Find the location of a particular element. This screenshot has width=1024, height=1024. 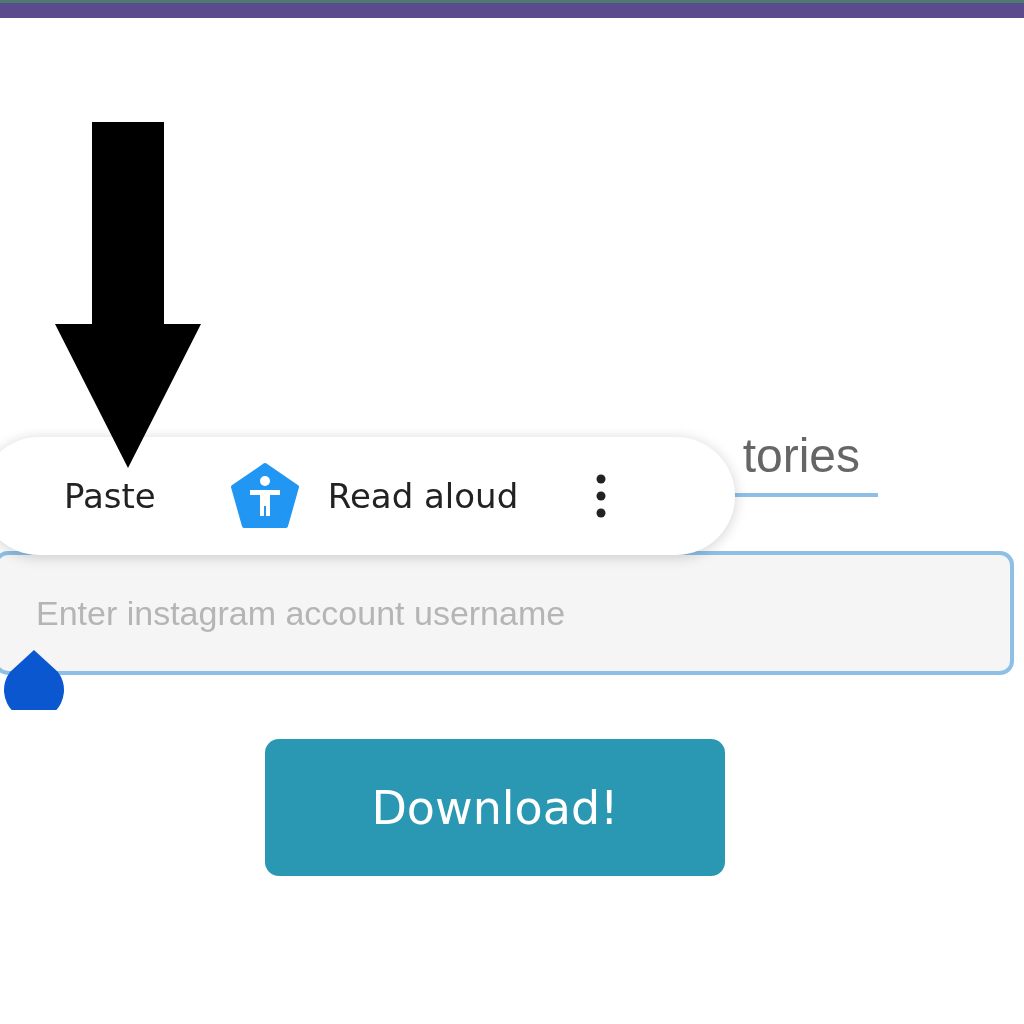

paste-menu-item: Paste is located at coordinates (110, 496).